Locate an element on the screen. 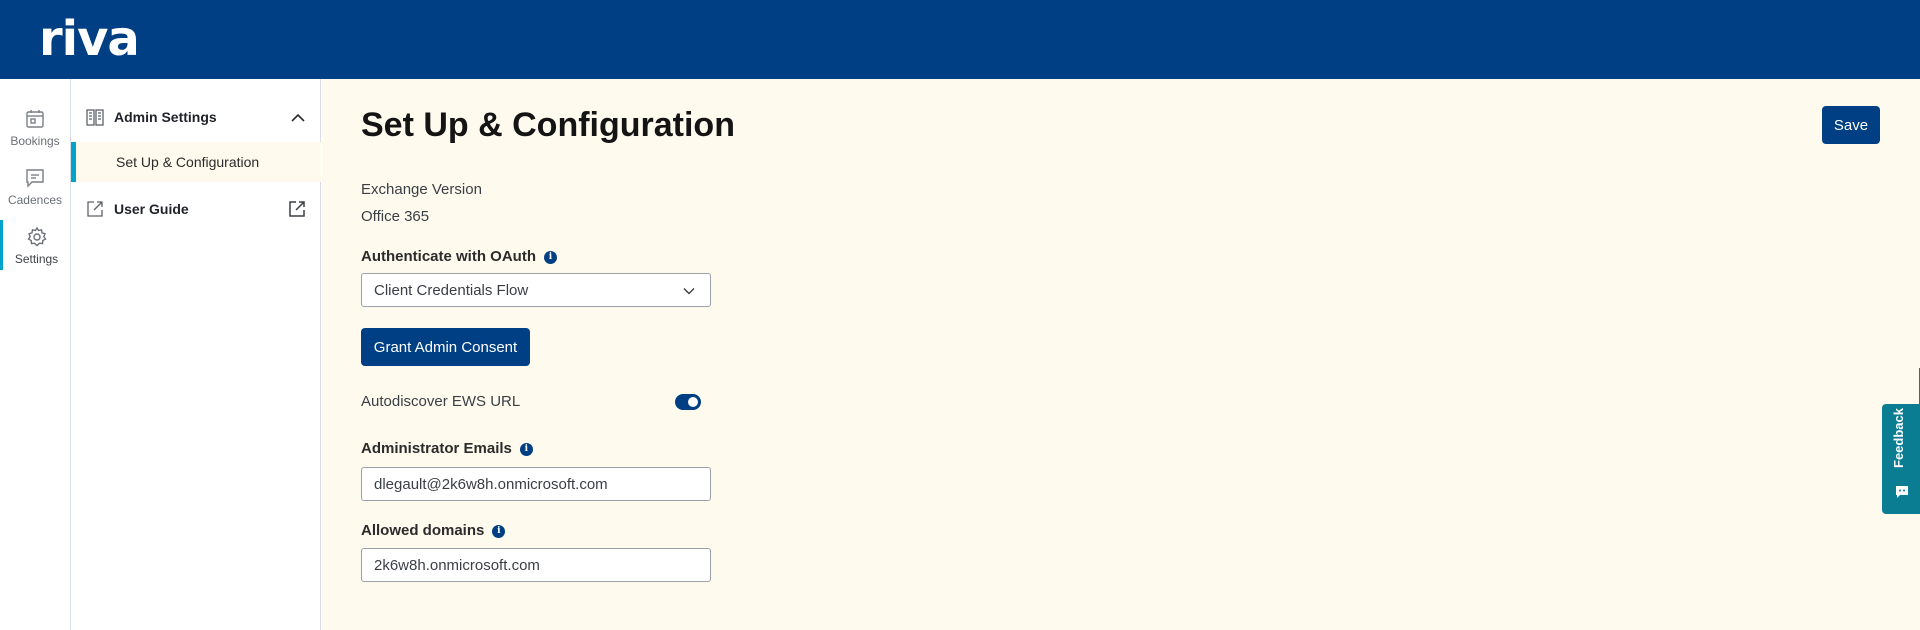  rail-item-bookings: Bookings is located at coordinates (35, 136).